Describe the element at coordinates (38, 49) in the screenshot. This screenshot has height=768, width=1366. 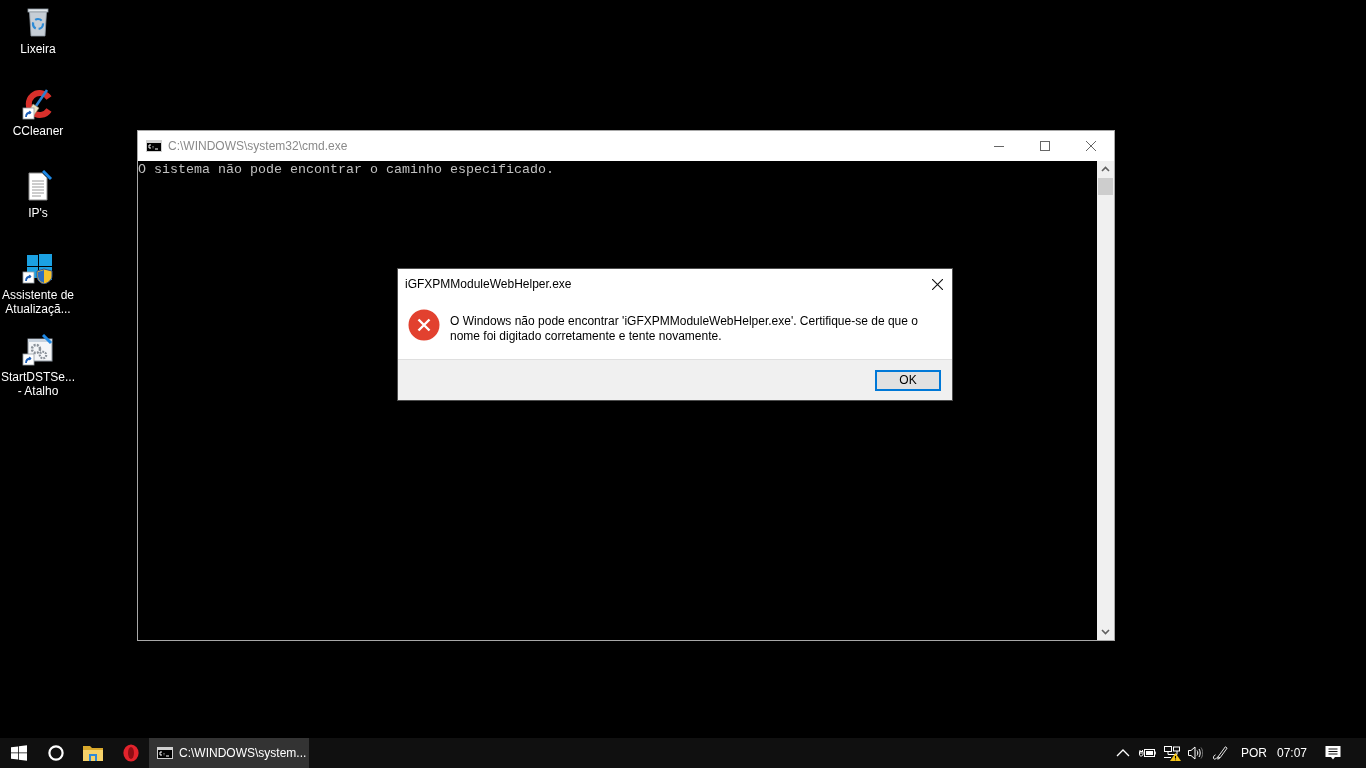
I see `desktop-icon-label: Lixeira` at that location.